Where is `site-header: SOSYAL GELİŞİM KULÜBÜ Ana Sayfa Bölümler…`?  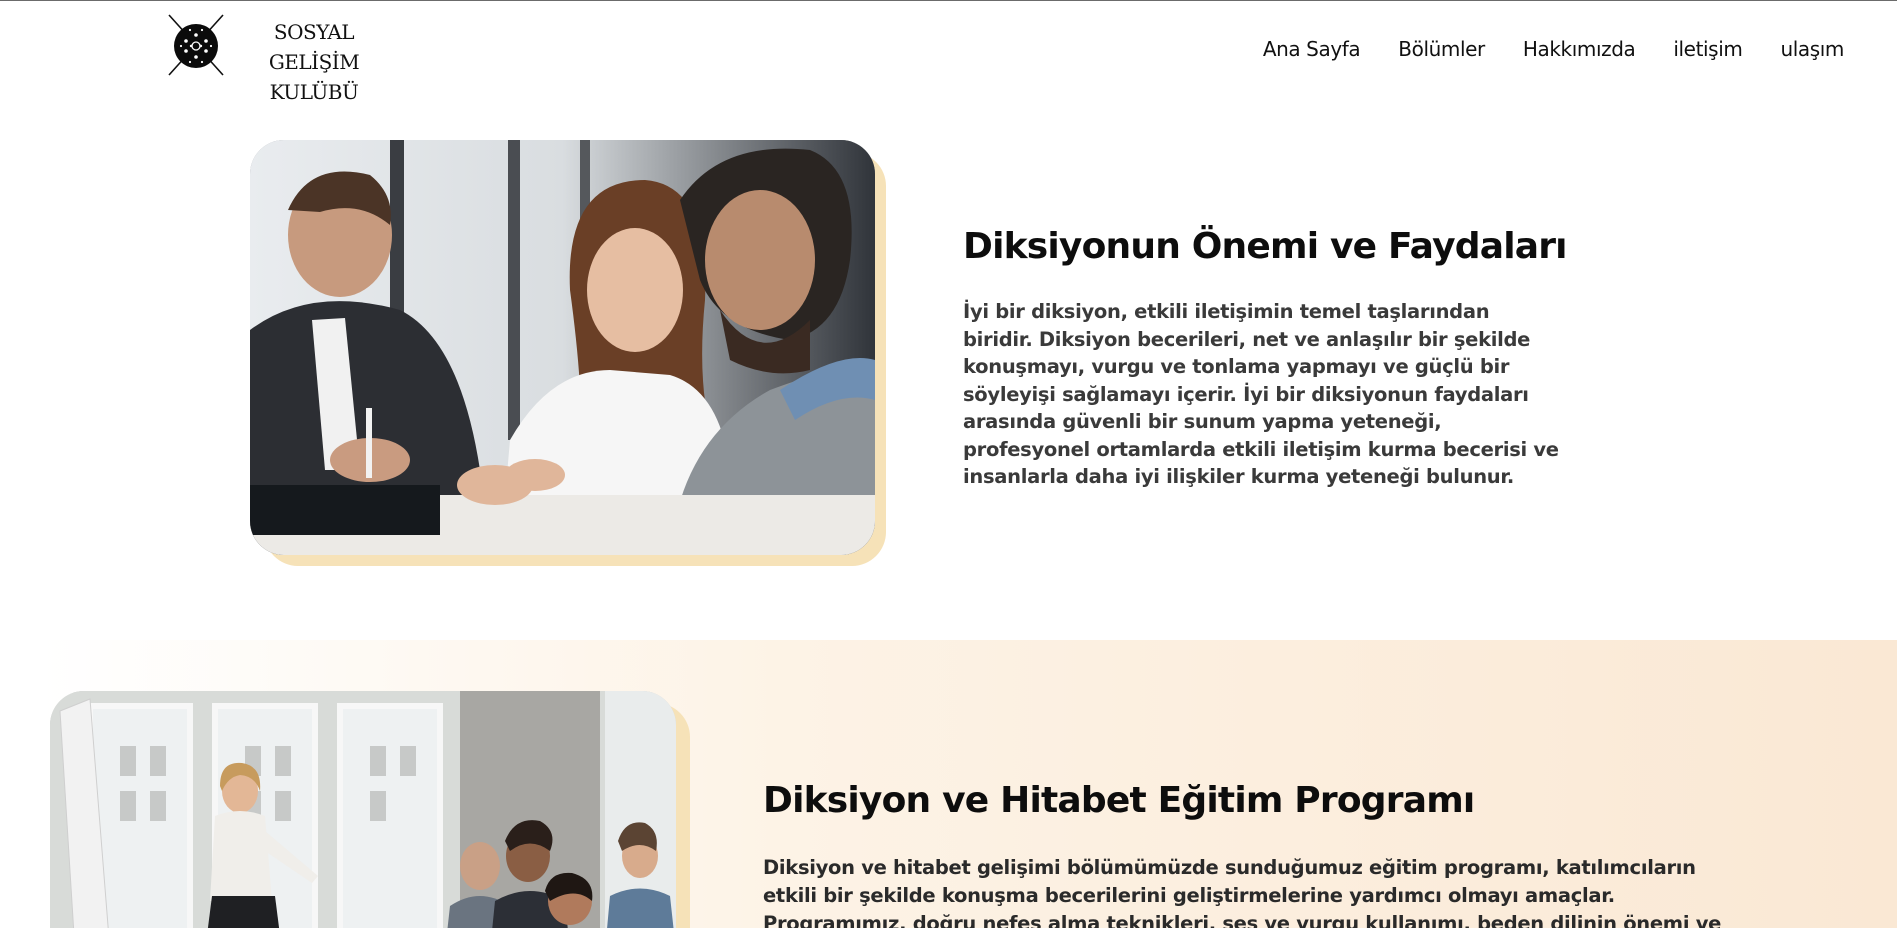
site-header: SOSYAL GELİŞİM KULÜBÜ Ana Sayfa Bölümler… is located at coordinates (948, 52).